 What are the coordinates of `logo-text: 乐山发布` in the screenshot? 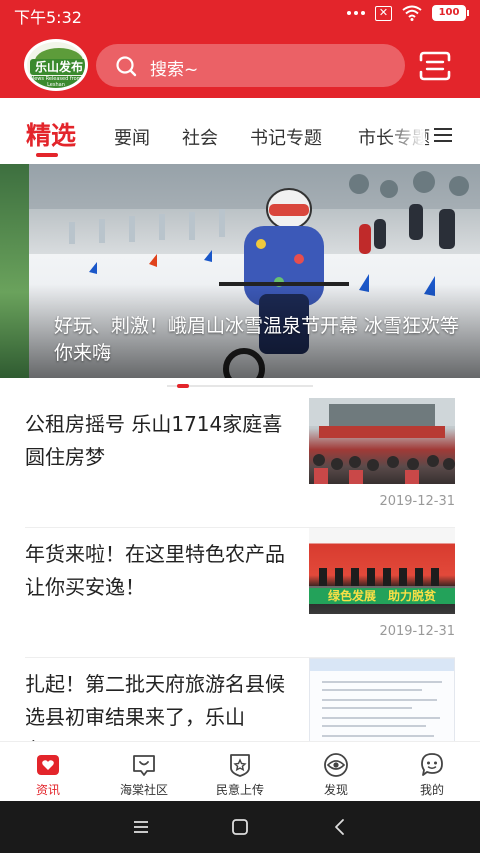 It's located at (57, 67).